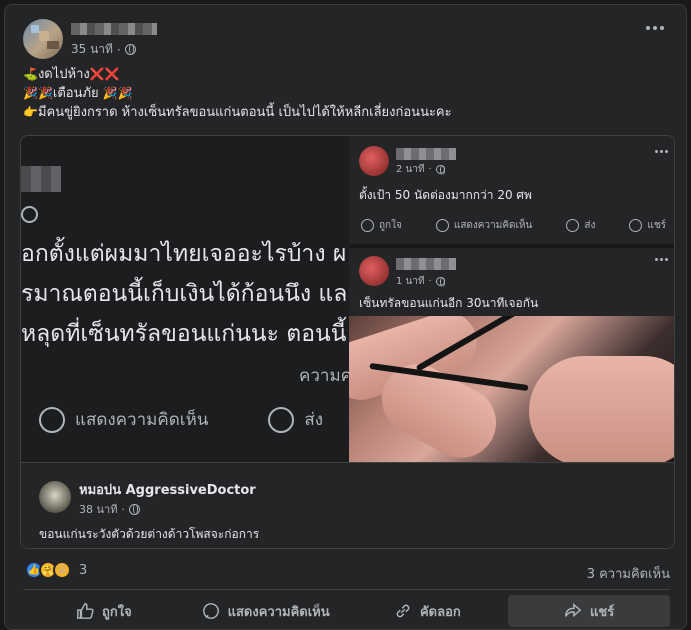 The image size is (691, 630). Describe the element at coordinates (83, 570) in the screenshot. I see `reaction-count: 3` at that location.